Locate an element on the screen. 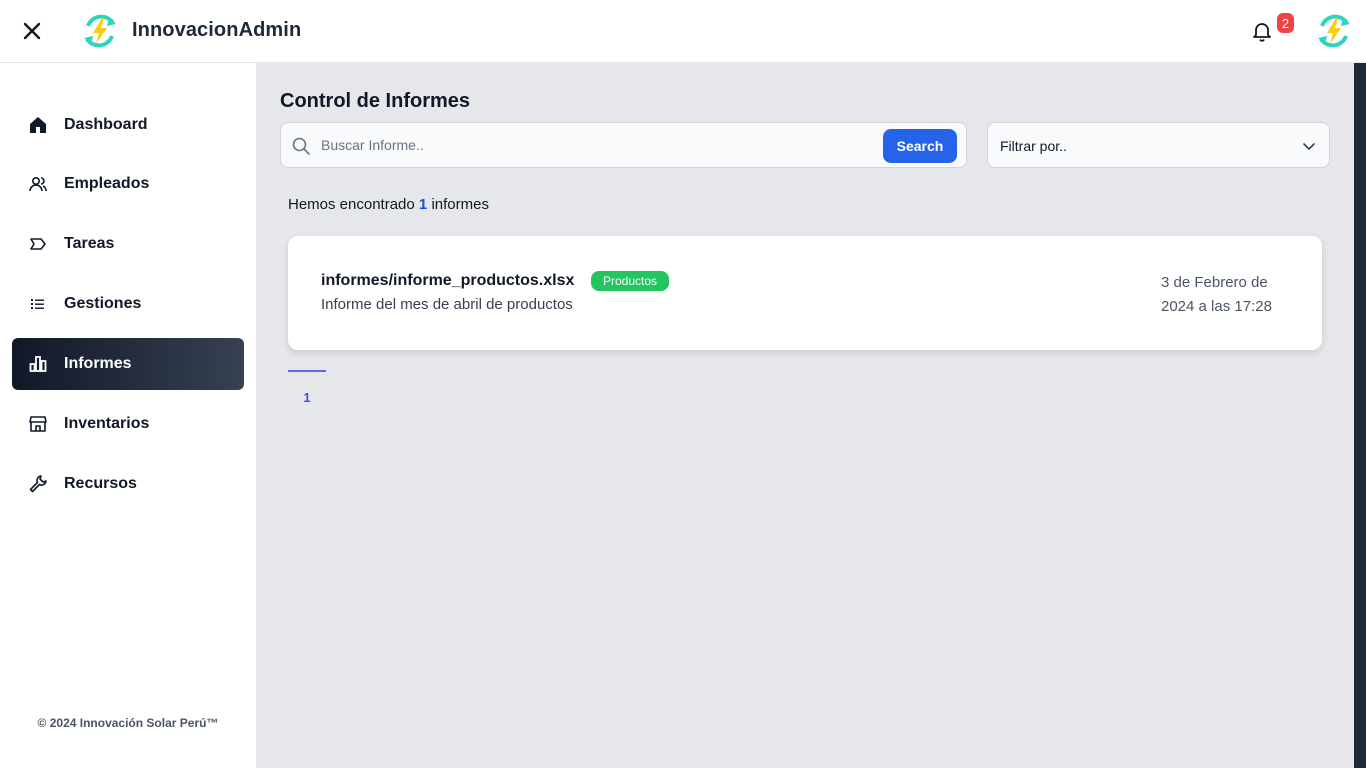 The image size is (1366, 768). sidebar-item-informes: Informes is located at coordinates (128, 364).